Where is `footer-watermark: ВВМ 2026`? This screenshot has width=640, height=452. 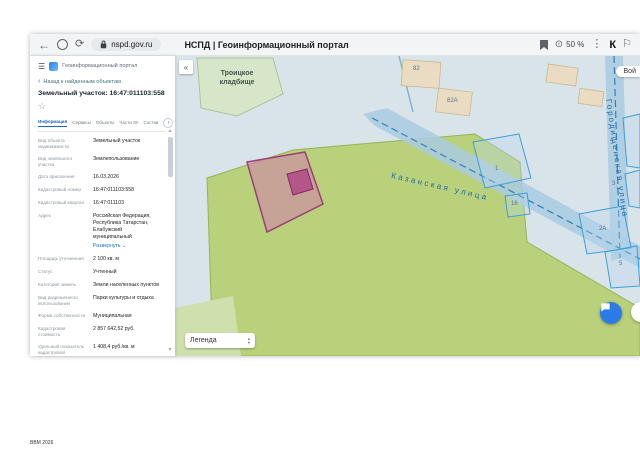
footer-watermark: ВВМ 2026 is located at coordinates (42, 443).